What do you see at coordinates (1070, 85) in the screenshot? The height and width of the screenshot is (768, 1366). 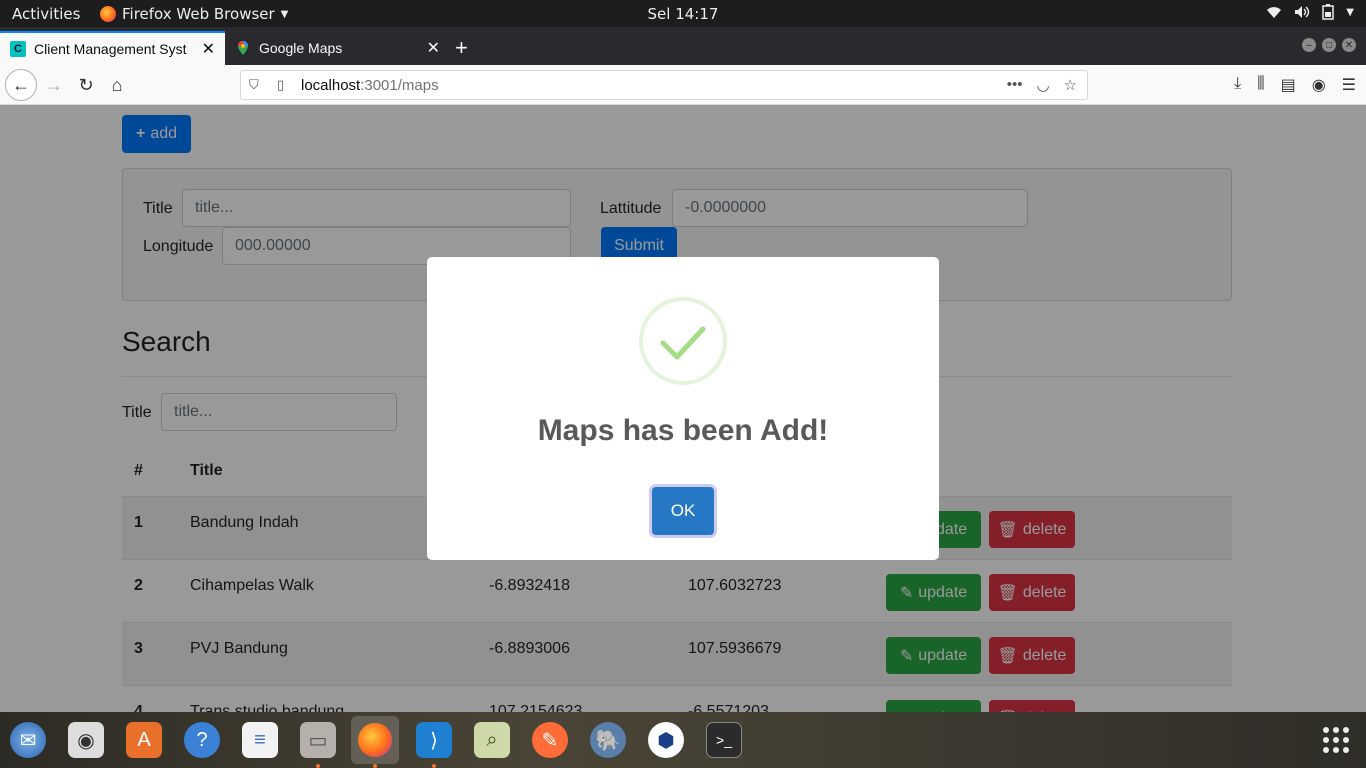 I see `bookmark-star-icon: ☆` at bounding box center [1070, 85].